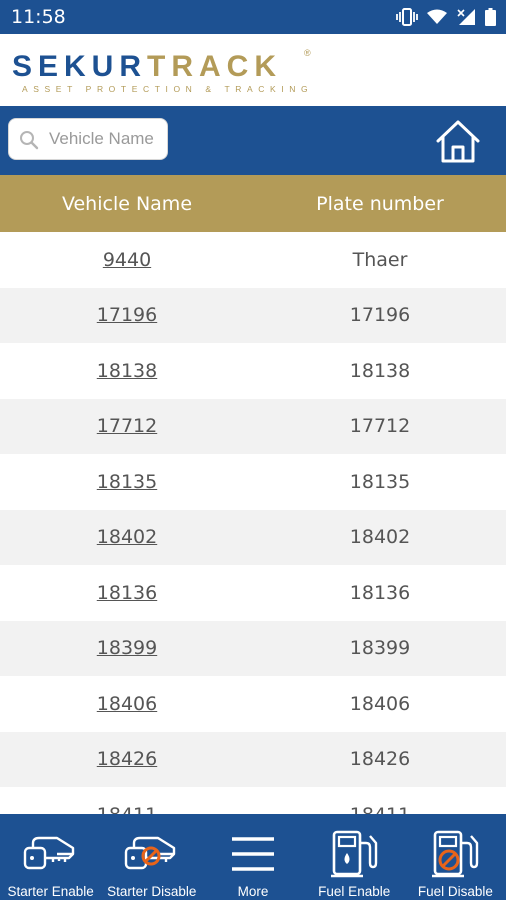 This screenshot has height=900, width=506. I want to click on table-row: 18402 18402, so click(253, 537).